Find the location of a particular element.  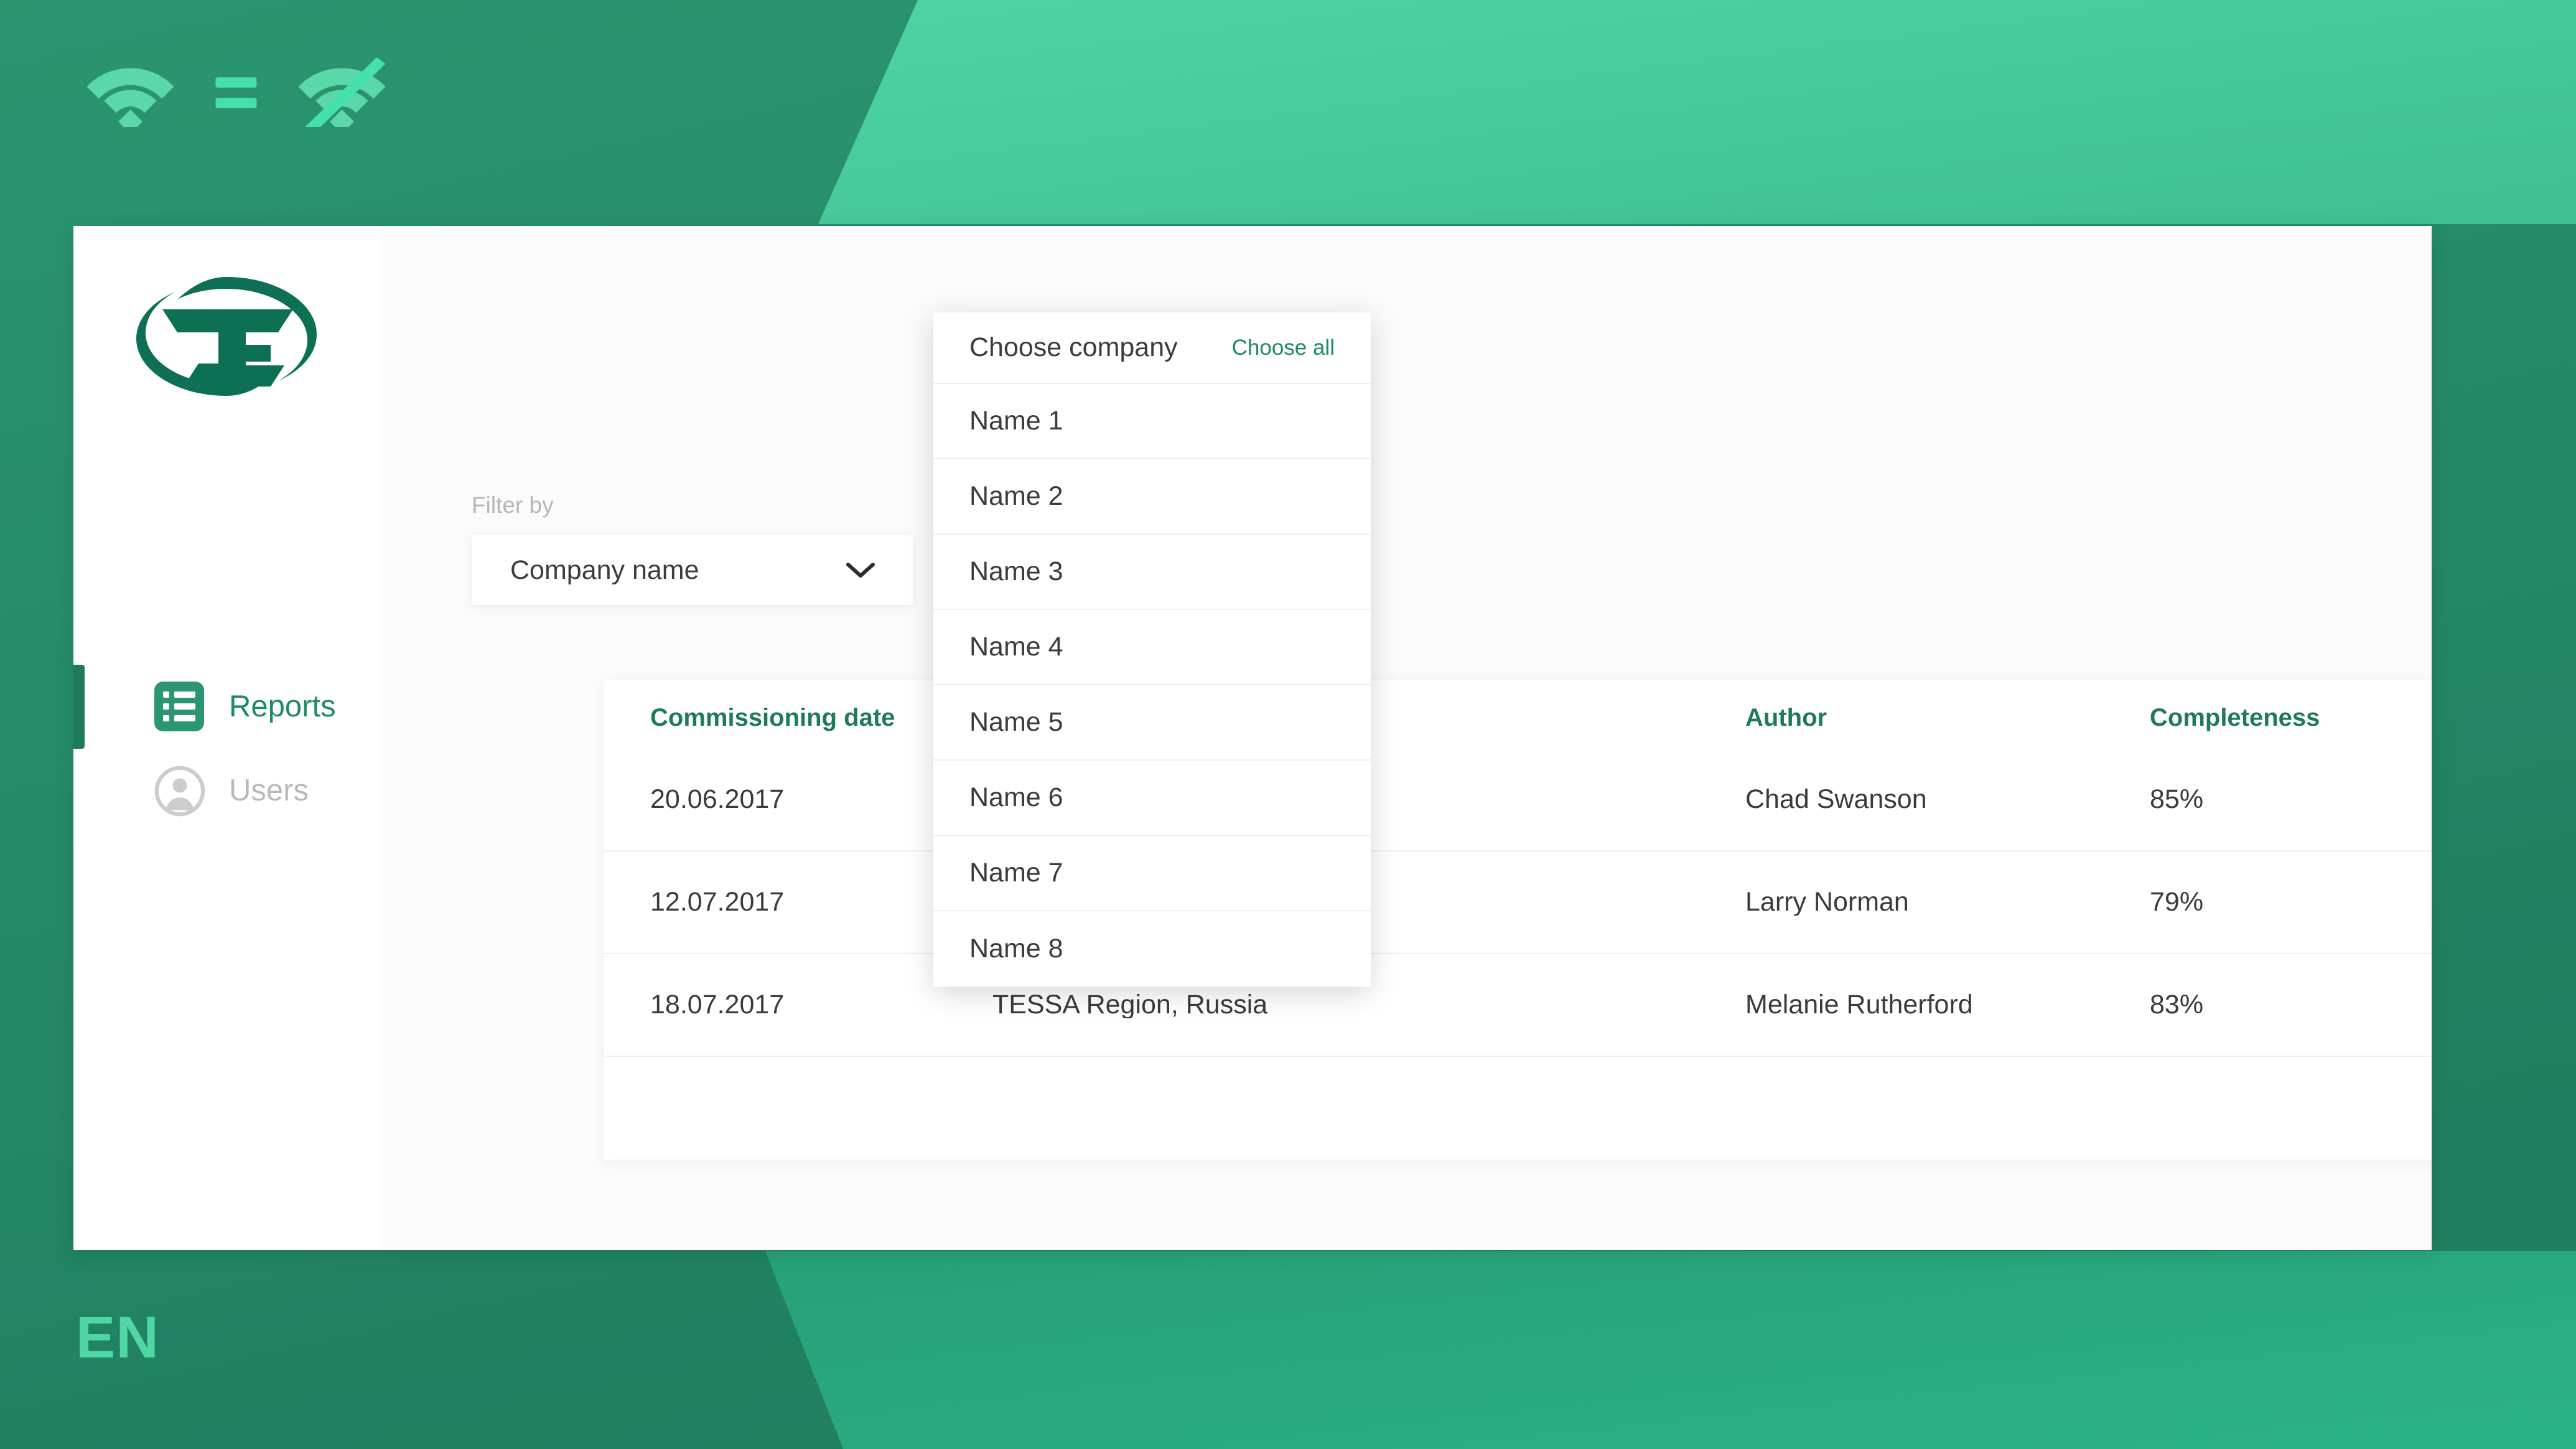

dropdown-option: Name 1 is located at coordinates (1152, 421).